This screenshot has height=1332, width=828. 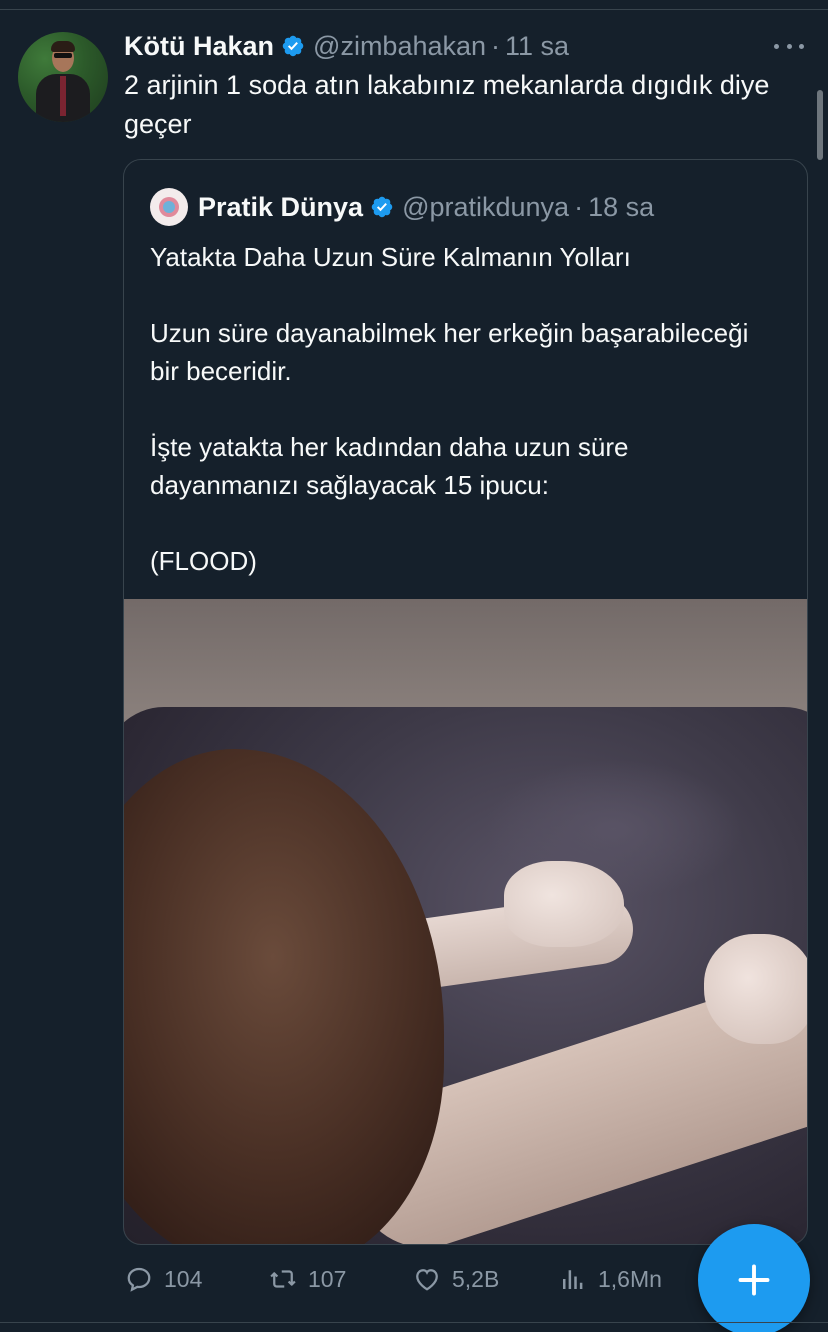 I want to click on more-options-icon, so click(x=789, y=46).